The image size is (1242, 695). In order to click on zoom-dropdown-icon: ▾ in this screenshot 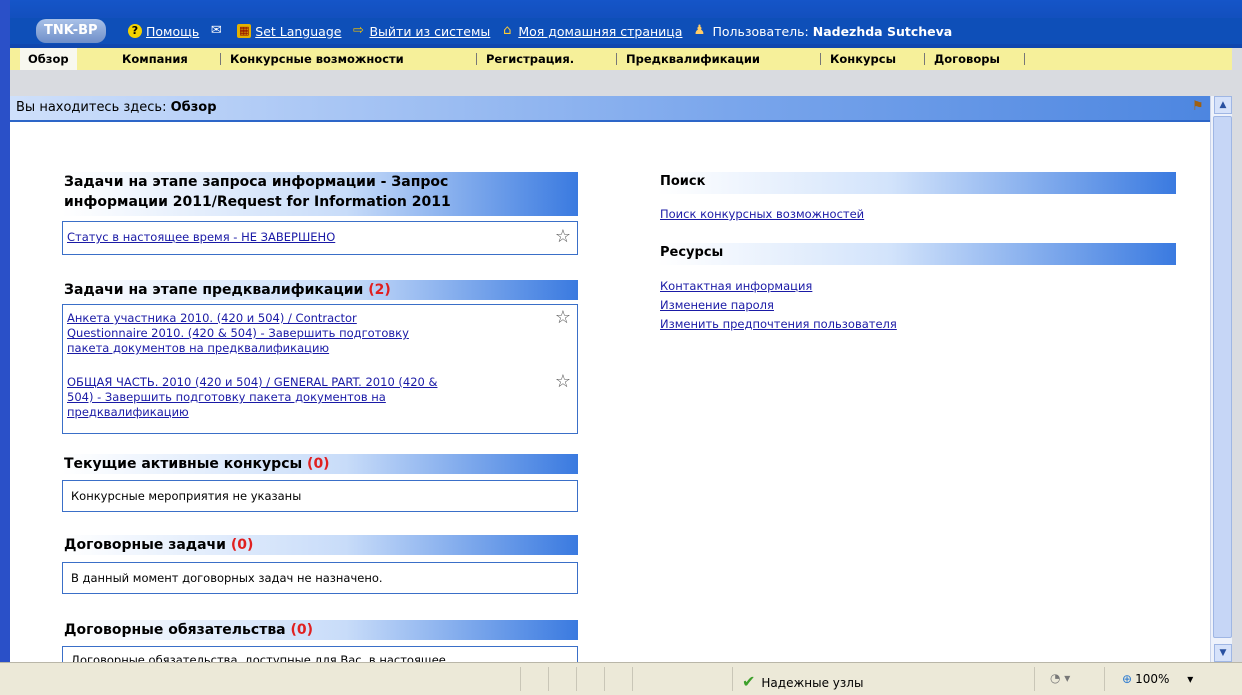, I will do `click(1190, 679)`.